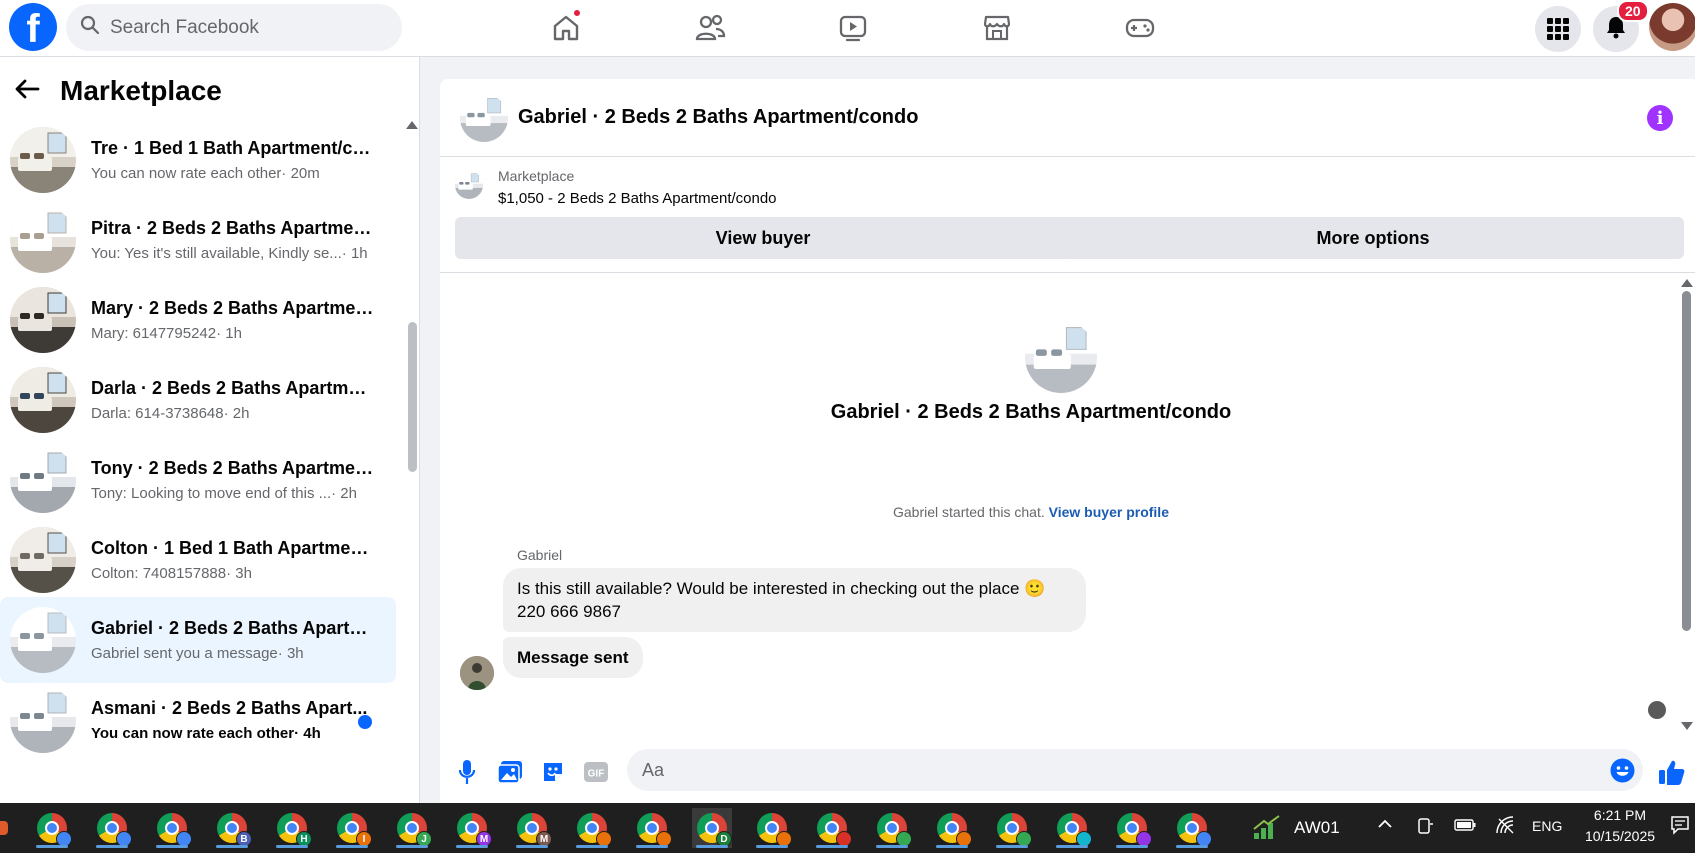  What do you see at coordinates (412, 828) in the screenshot?
I see `chrome-profile-icon: J` at bounding box center [412, 828].